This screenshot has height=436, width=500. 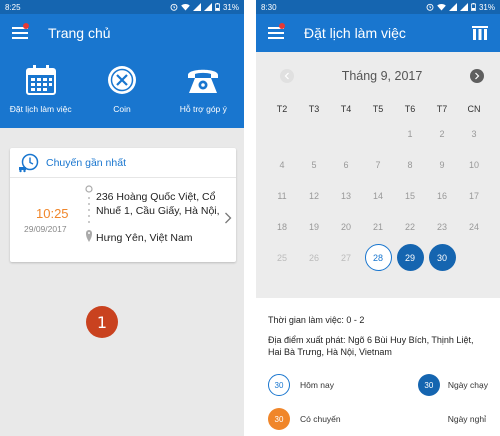 I want to click on calendar-day: 9, so click(x=442, y=164).